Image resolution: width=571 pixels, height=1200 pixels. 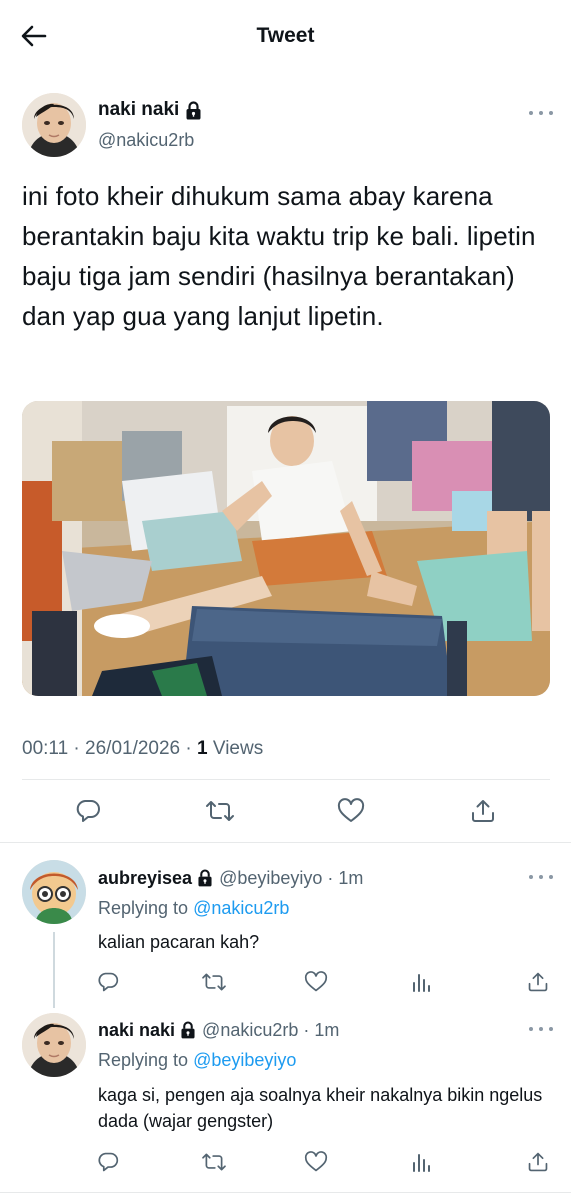 I want to click on reply-author-name-text: naki naki, so click(x=137, y=1030).